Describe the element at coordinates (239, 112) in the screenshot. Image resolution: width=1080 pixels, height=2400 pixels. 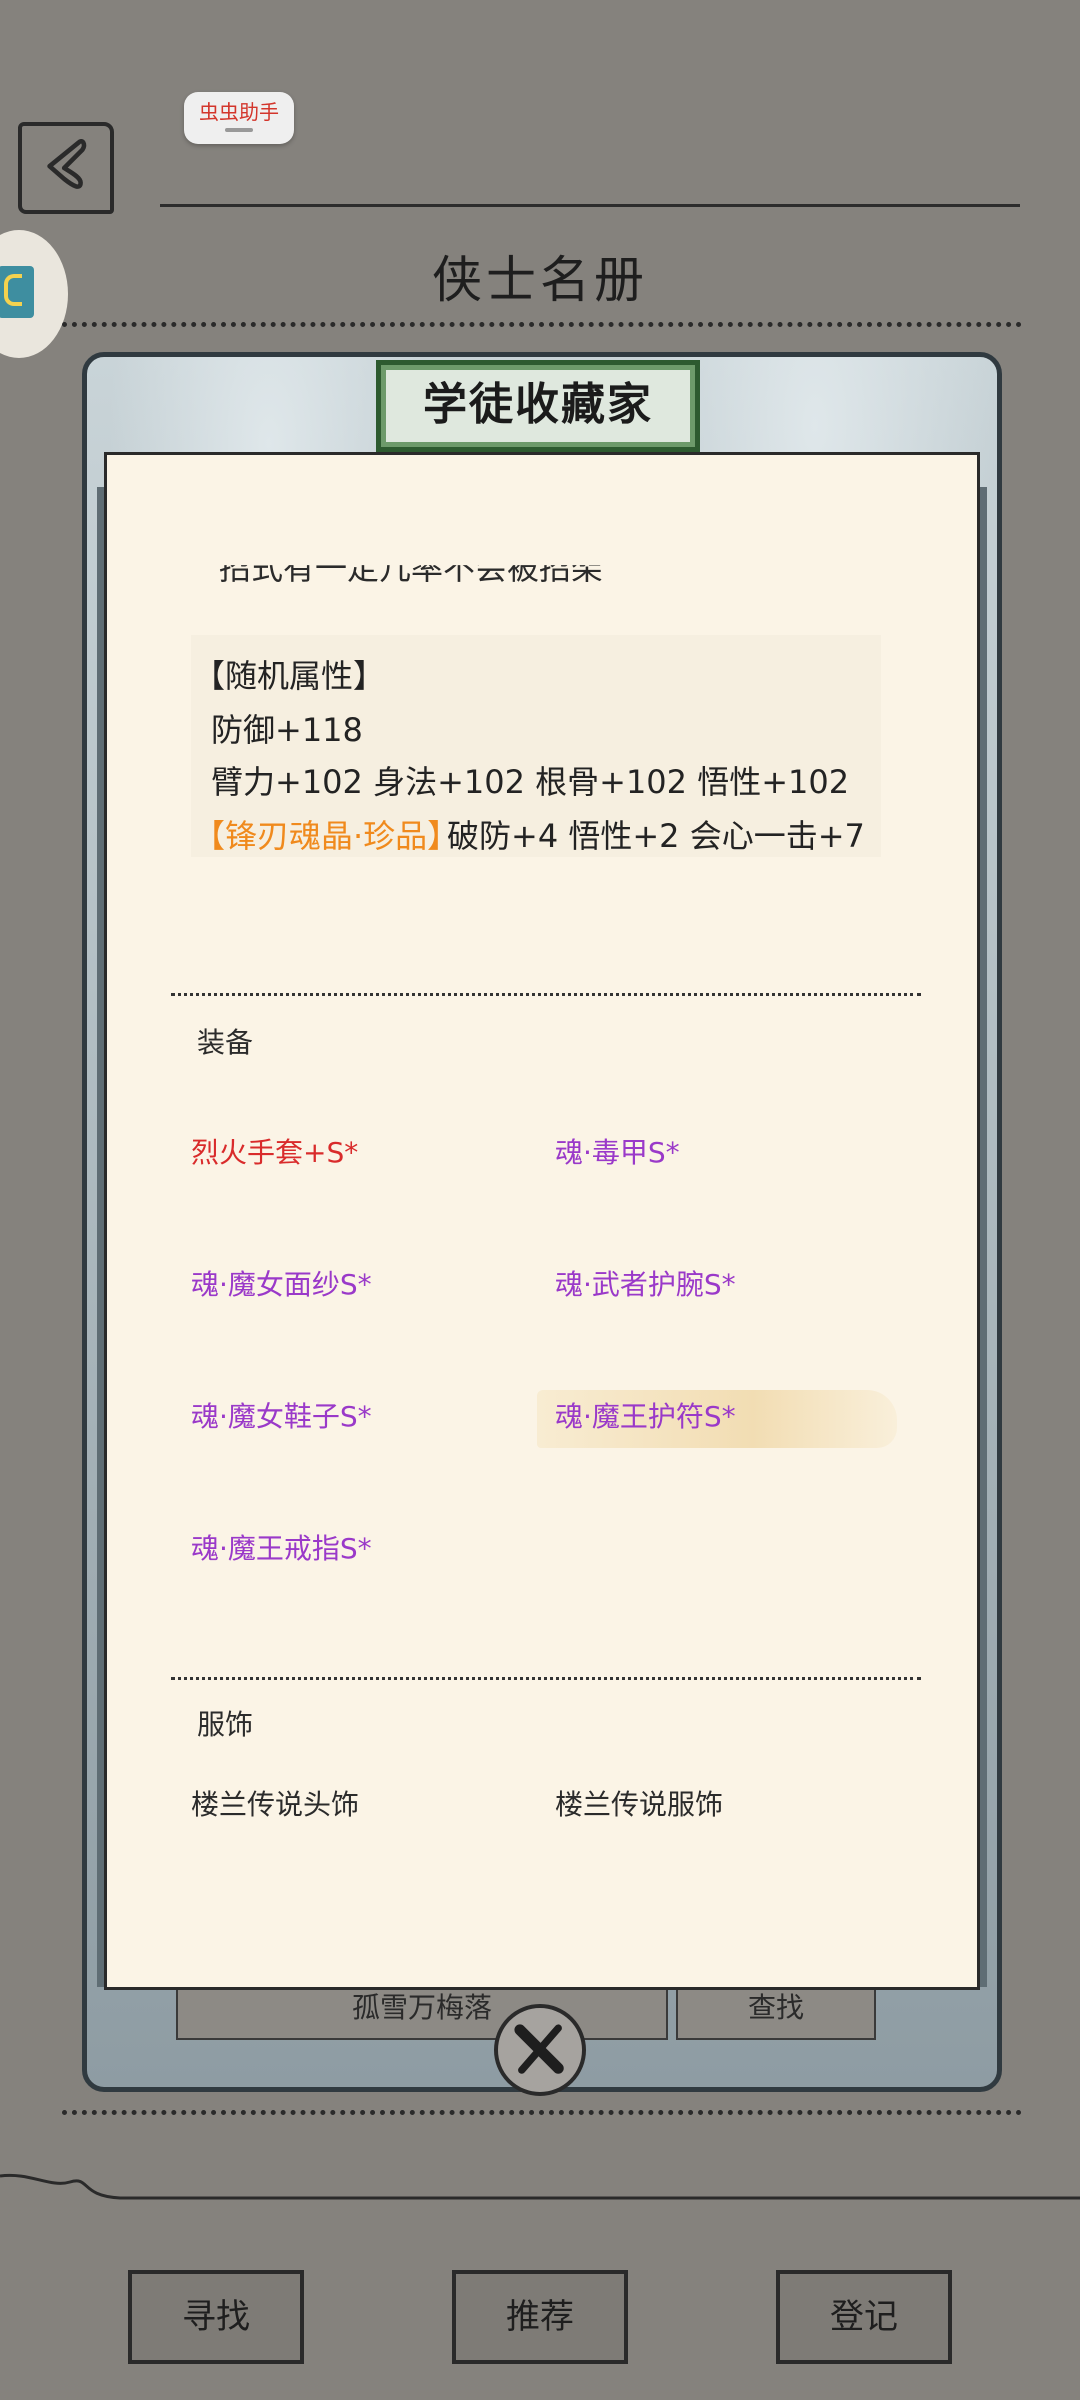
I see `helper-label: 虫虫助手` at that location.